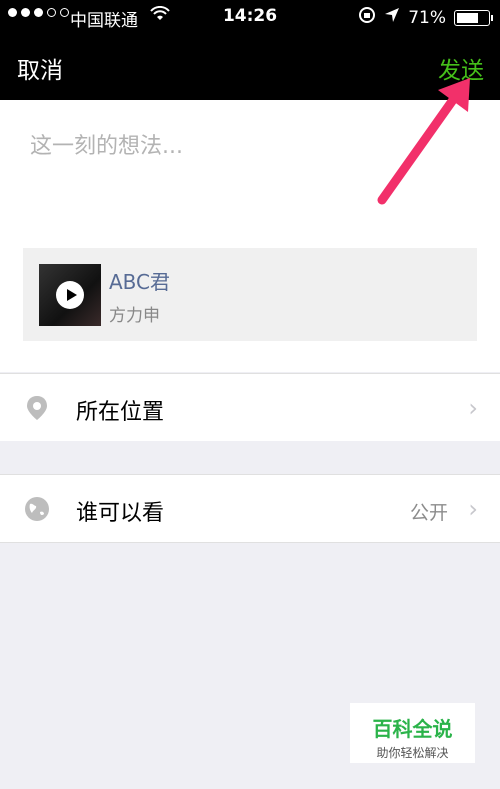 Image resolution: width=500 pixels, height=789 pixels. What do you see at coordinates (120, 513) in the screenshot?
I see `visibility-label: 谁可以看` at bounding box center [120, 513].